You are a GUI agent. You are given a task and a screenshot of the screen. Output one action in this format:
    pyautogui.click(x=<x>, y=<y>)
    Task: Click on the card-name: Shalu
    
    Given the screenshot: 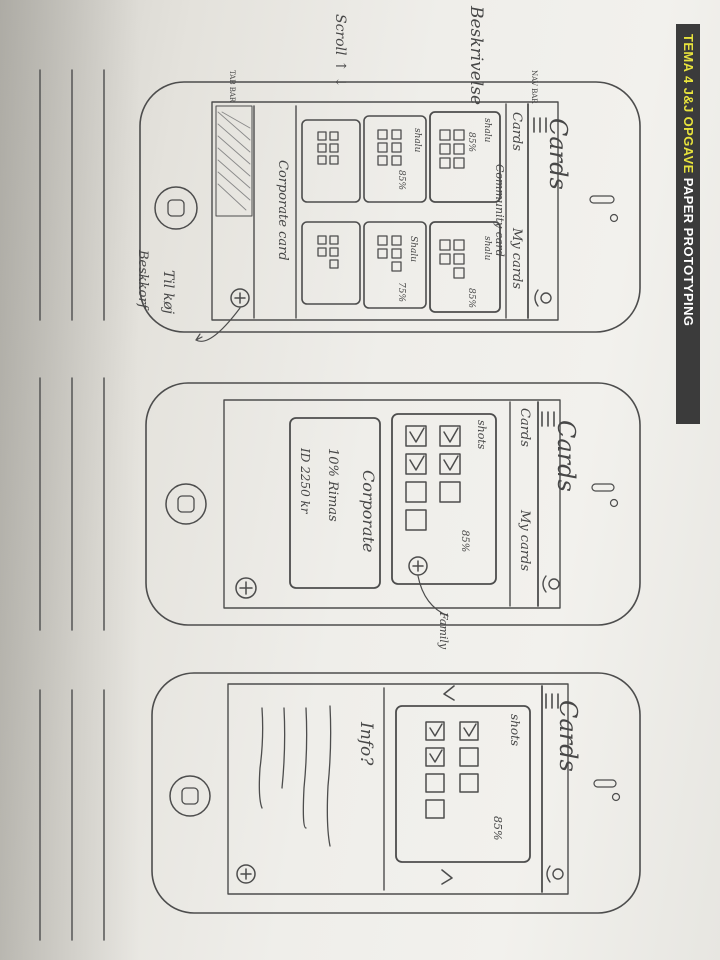 What is the action you would take?
    pyautogui.click(x=413, y=249)
    